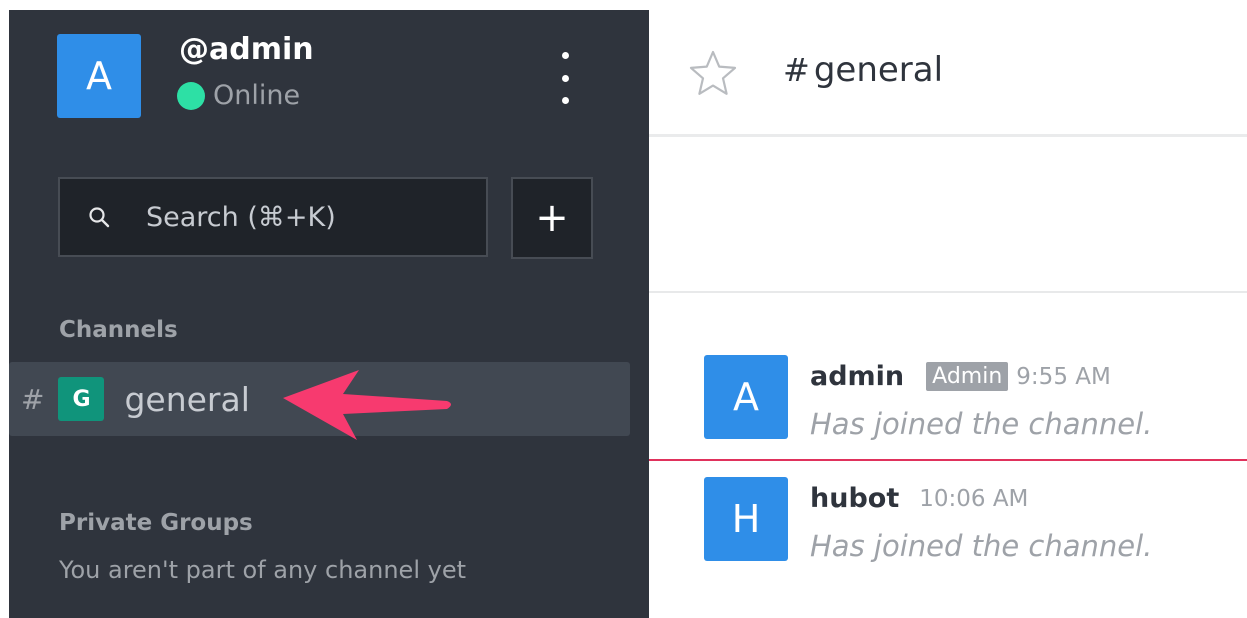 The width and height of the screenshot is (1247, 618). Describe the element at coordinates (796, 70) in the screenshot. I see `room-hash-icon: #` at that location.